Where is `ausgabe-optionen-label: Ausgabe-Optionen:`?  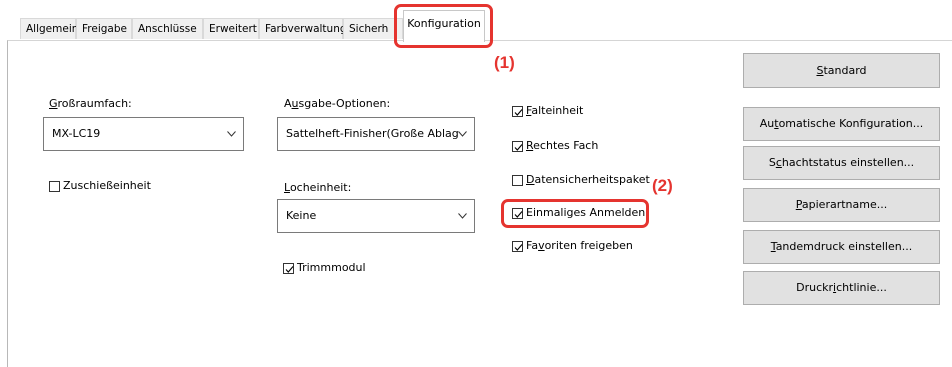
ausgabe-optionen-label: Ausgabe-Optionen: is located at coordinates (337, 103).